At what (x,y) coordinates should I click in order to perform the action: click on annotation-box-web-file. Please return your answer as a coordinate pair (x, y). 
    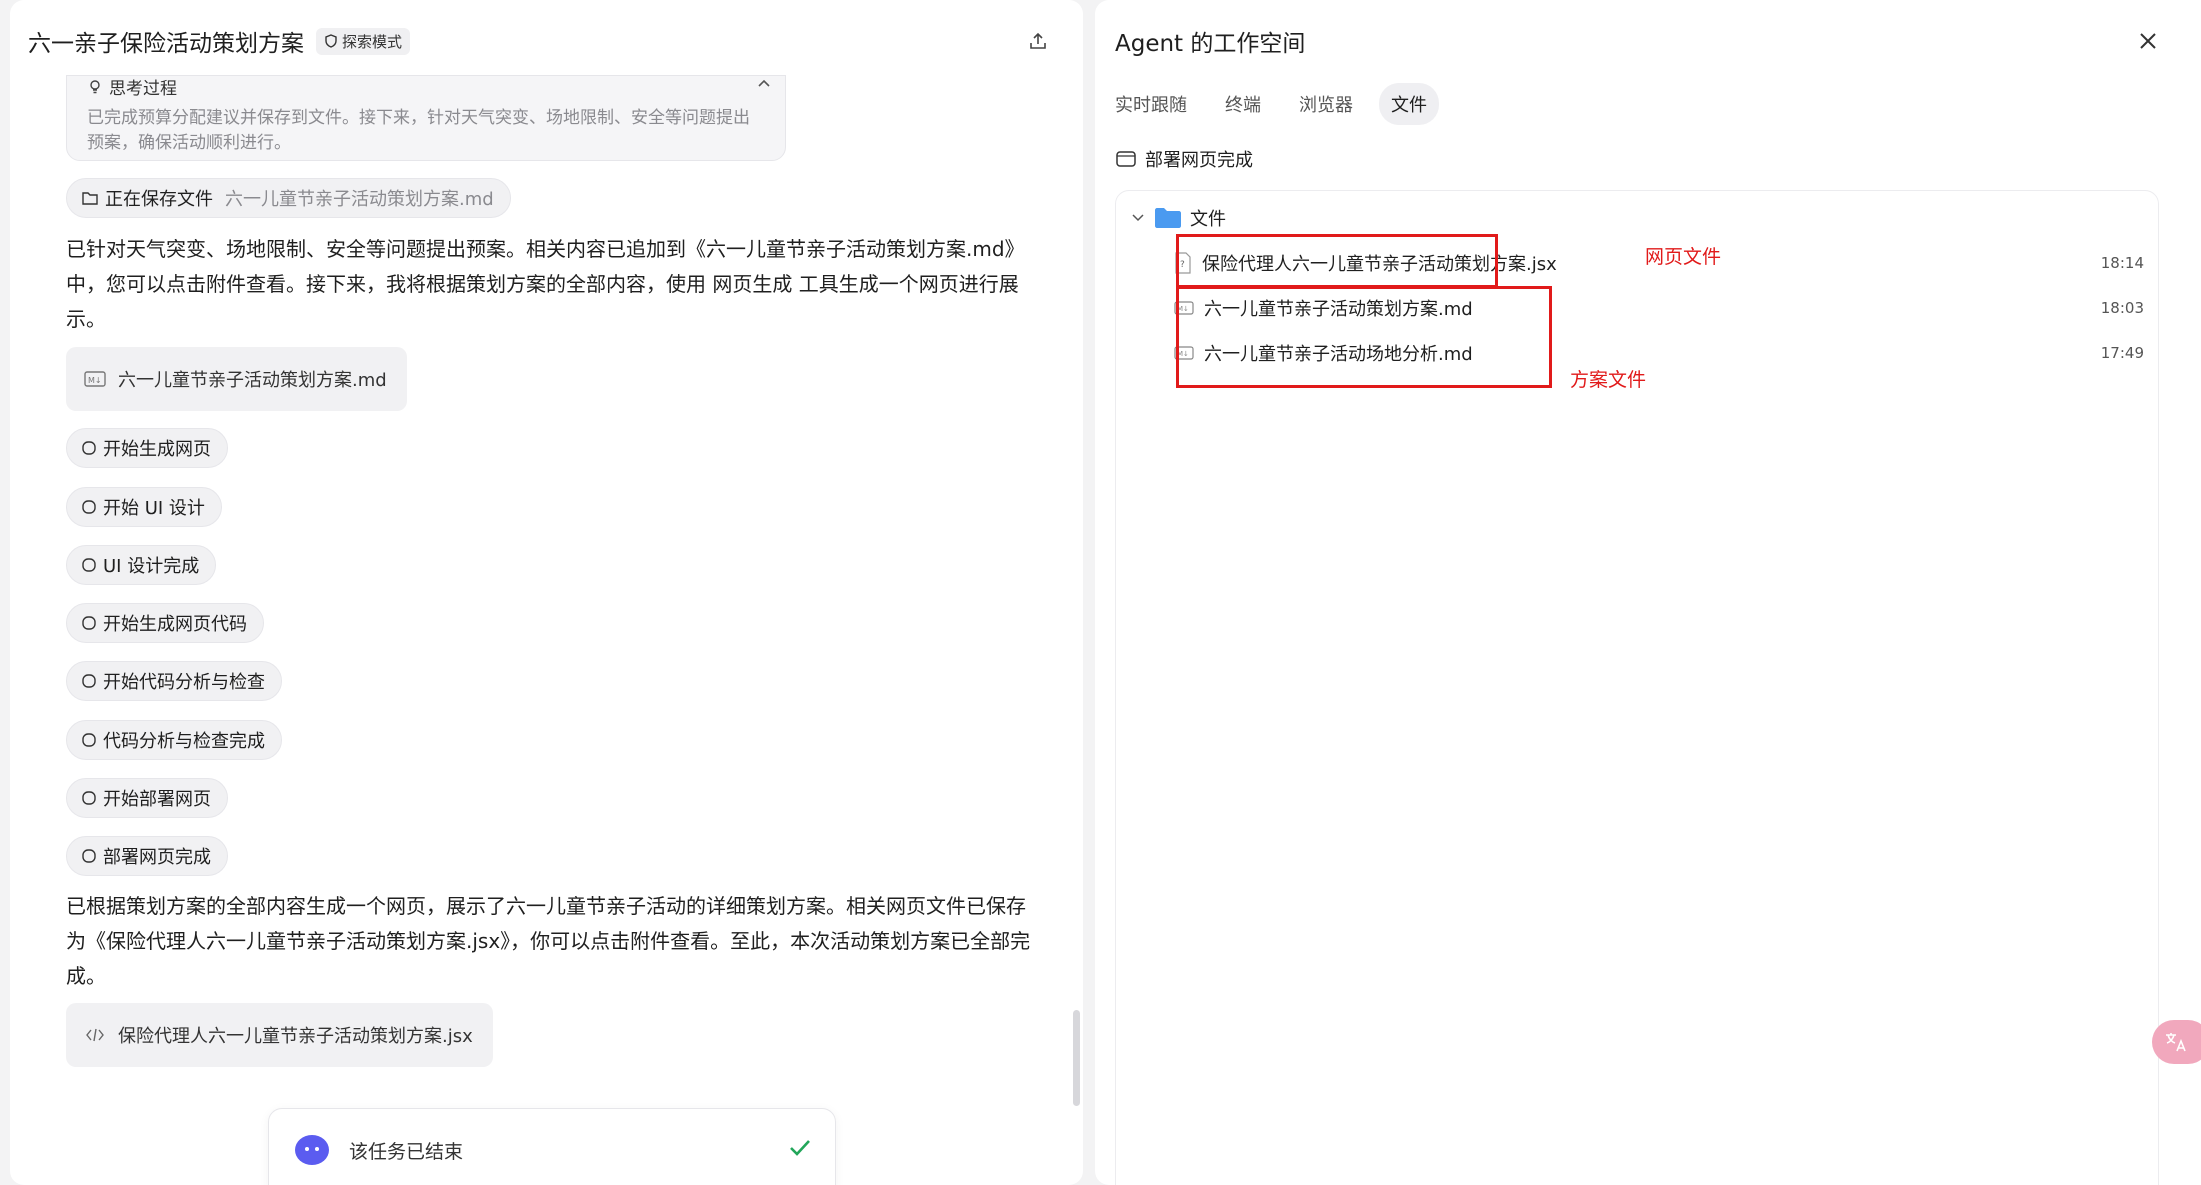
    Looking at the image, I should click on (1337, 261).